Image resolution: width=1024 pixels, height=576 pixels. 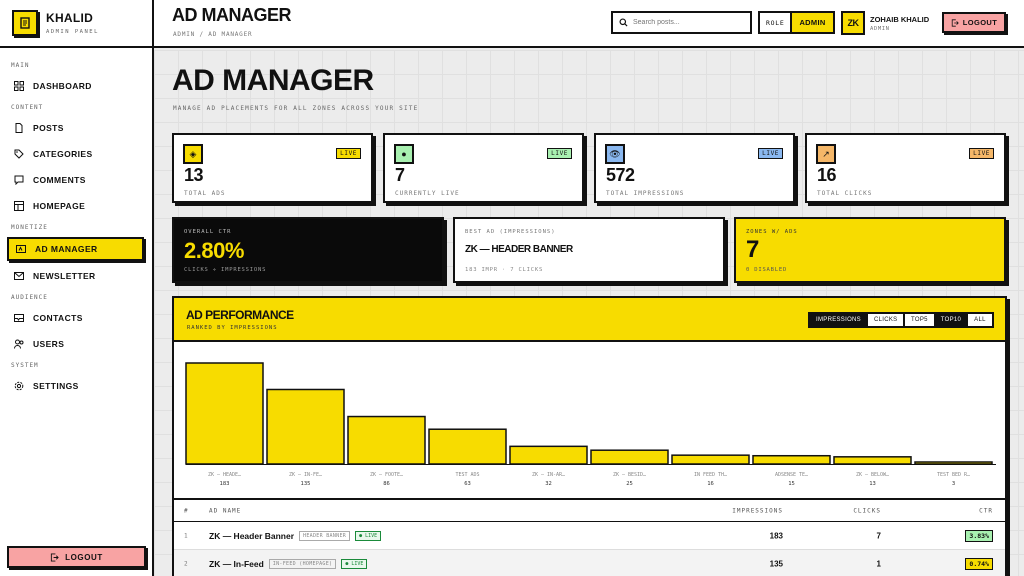 What do you see at coordinates (59, 206) in the screenshot?
I see `sidebar-item-label: HOMEPAGE` at bounding box center [59, 206].